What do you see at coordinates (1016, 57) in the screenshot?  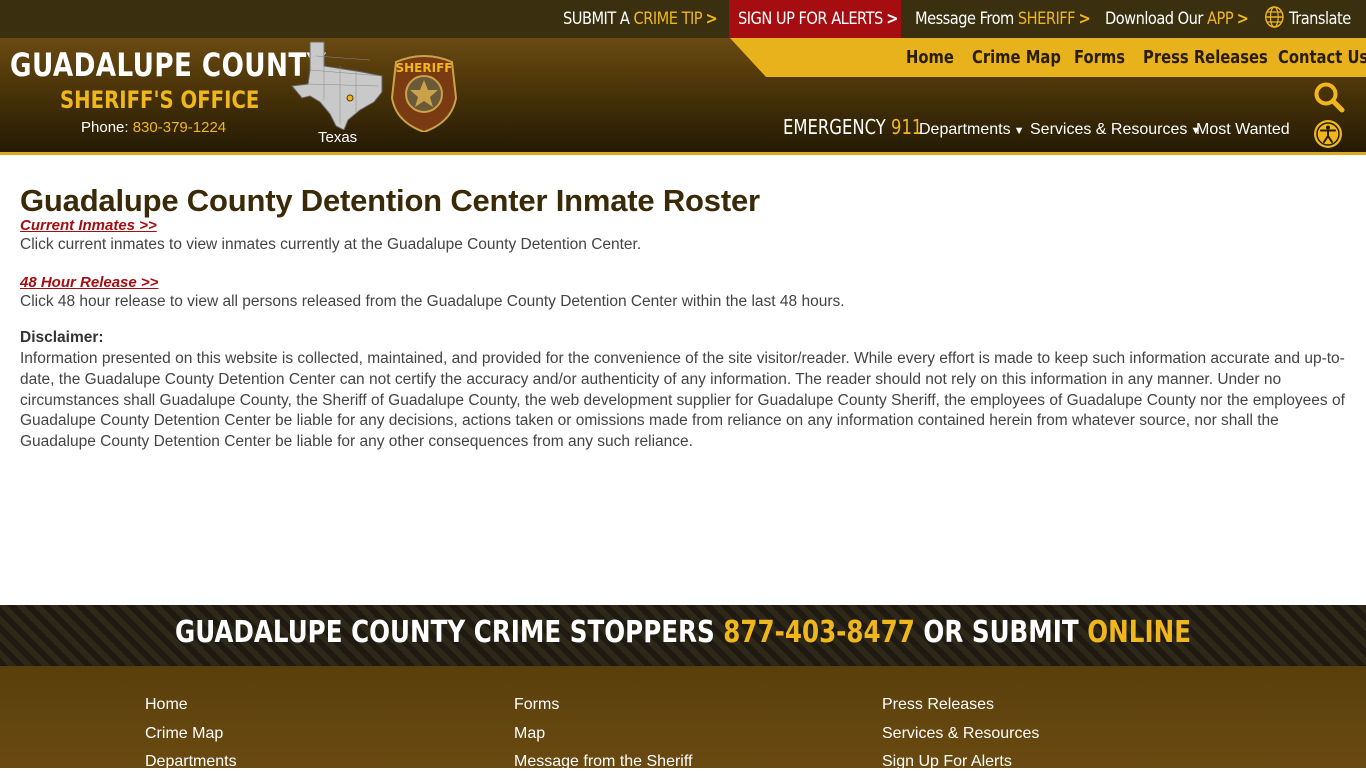 I see `nav-crime-map: Crime Map` at bounding box center [1016, 57].